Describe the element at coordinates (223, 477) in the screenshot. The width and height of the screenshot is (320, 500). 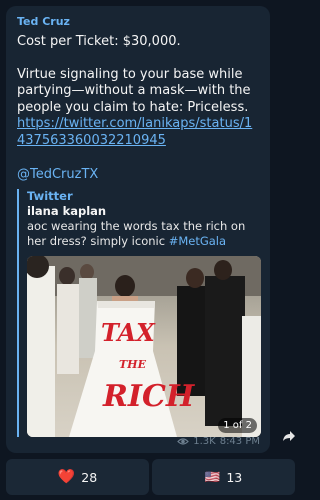
I see `reaction-us-flag: 🇺🇸 13` at that location.